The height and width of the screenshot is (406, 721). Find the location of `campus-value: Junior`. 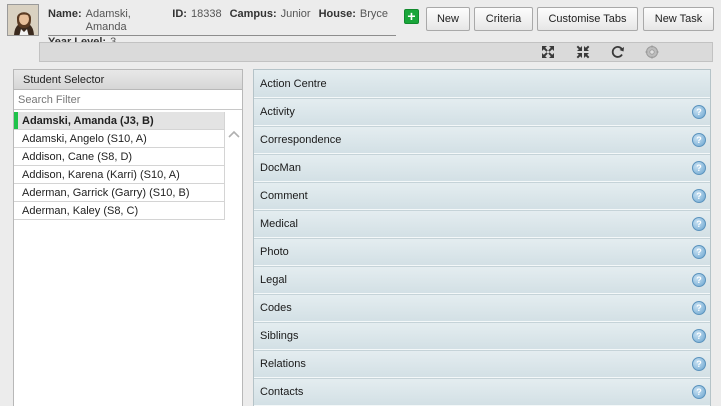

campus-value: Junior is located at coordinates (295, 14).